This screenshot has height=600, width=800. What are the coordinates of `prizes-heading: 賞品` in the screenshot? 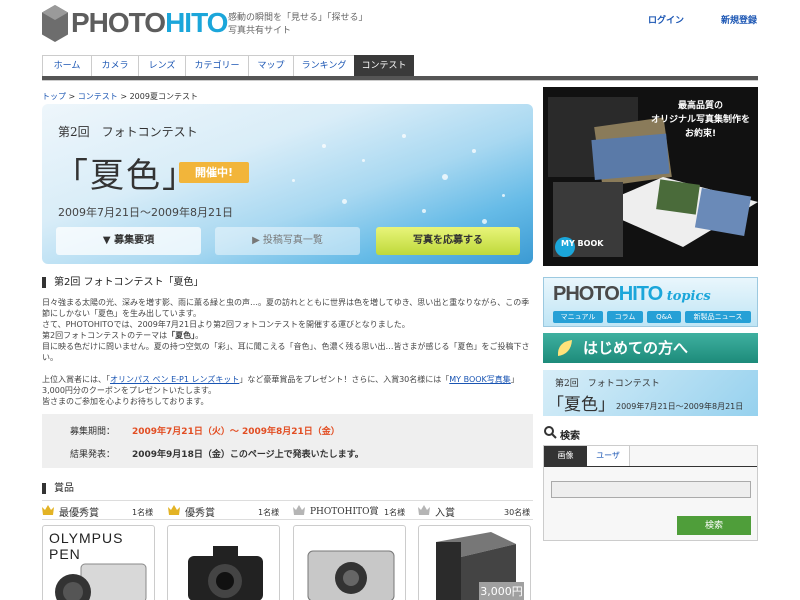 It's located at (58, 488).